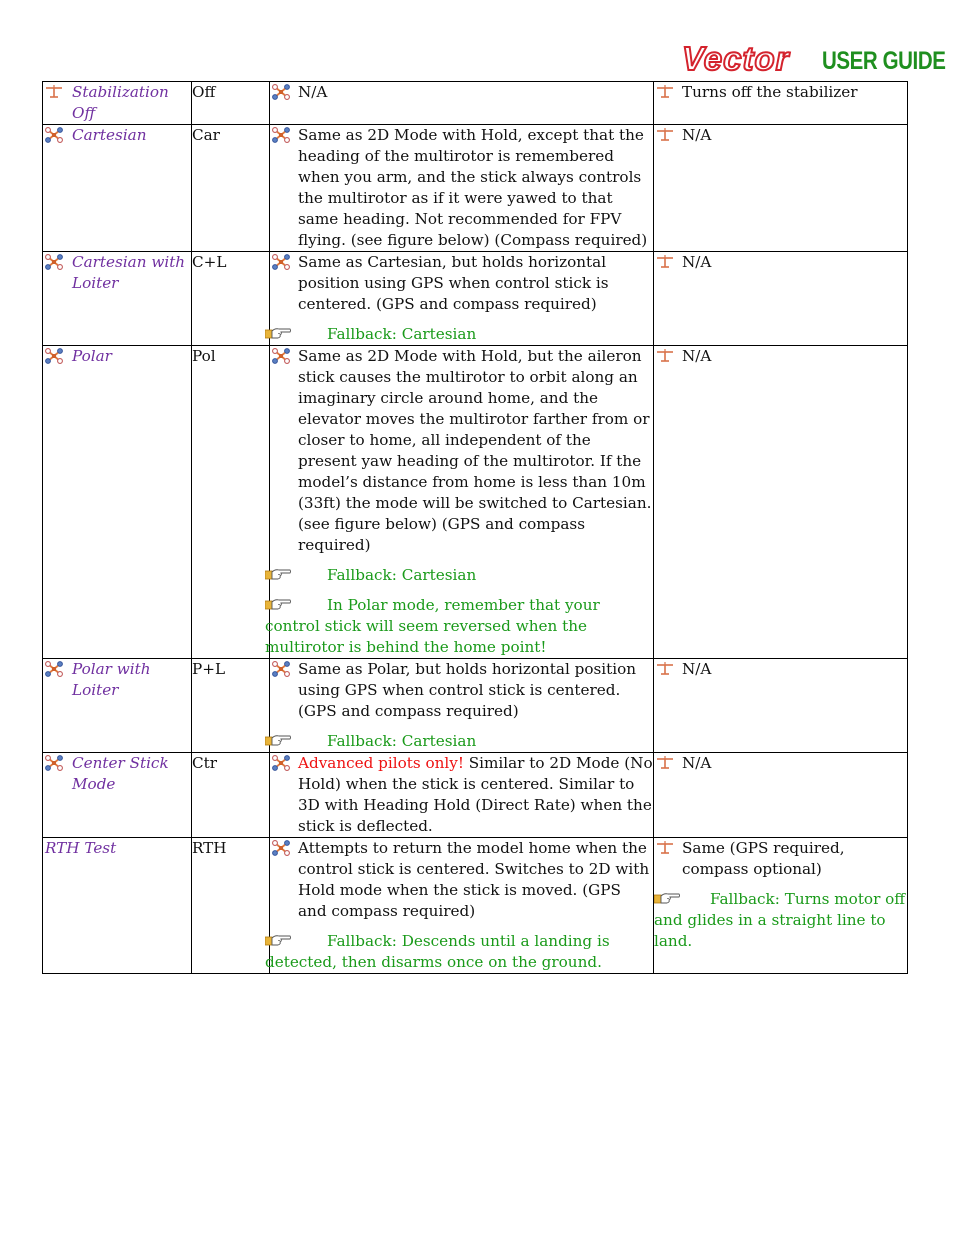 The image size is (954, 1235). I want to click on mode-name-text: Polar with Loiter, so click(111, 679).